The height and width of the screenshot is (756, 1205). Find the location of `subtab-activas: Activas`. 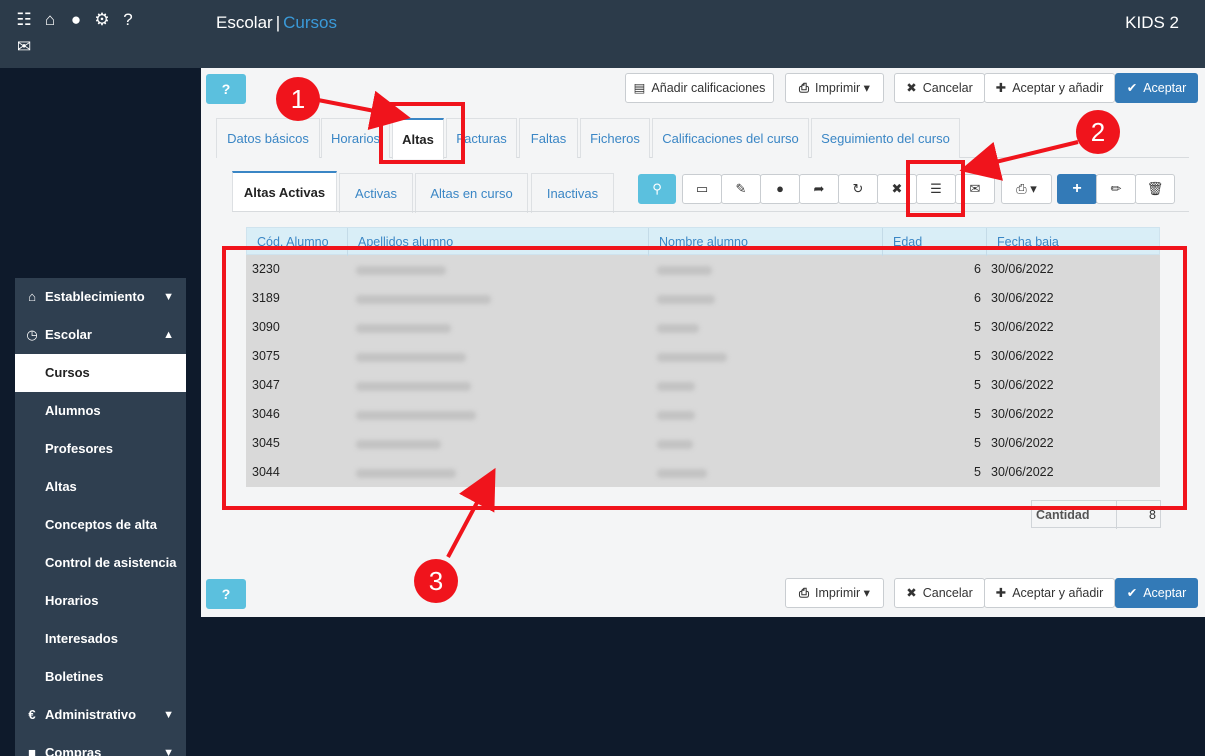

subtab-activas: Activas is located at coordinates (376, 193).